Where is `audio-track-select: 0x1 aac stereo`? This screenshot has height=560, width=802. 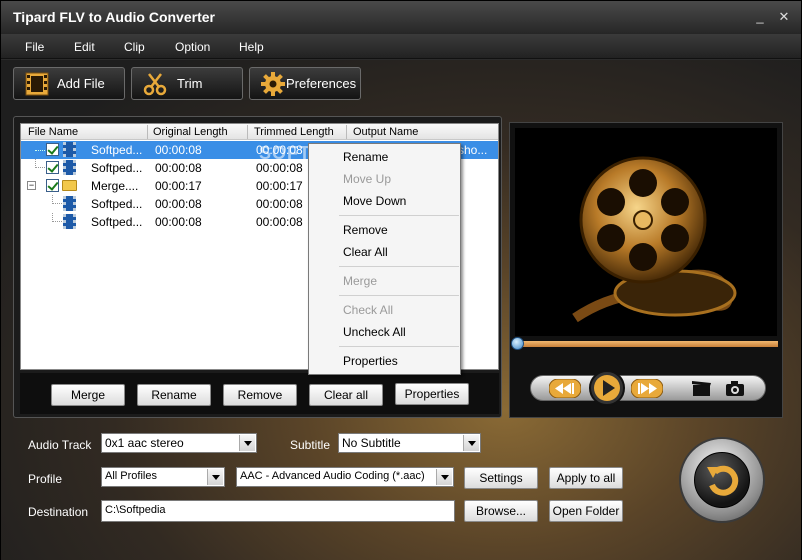 audio-track-select: 0x1 aac stereo is located at coordinates (179, 443).